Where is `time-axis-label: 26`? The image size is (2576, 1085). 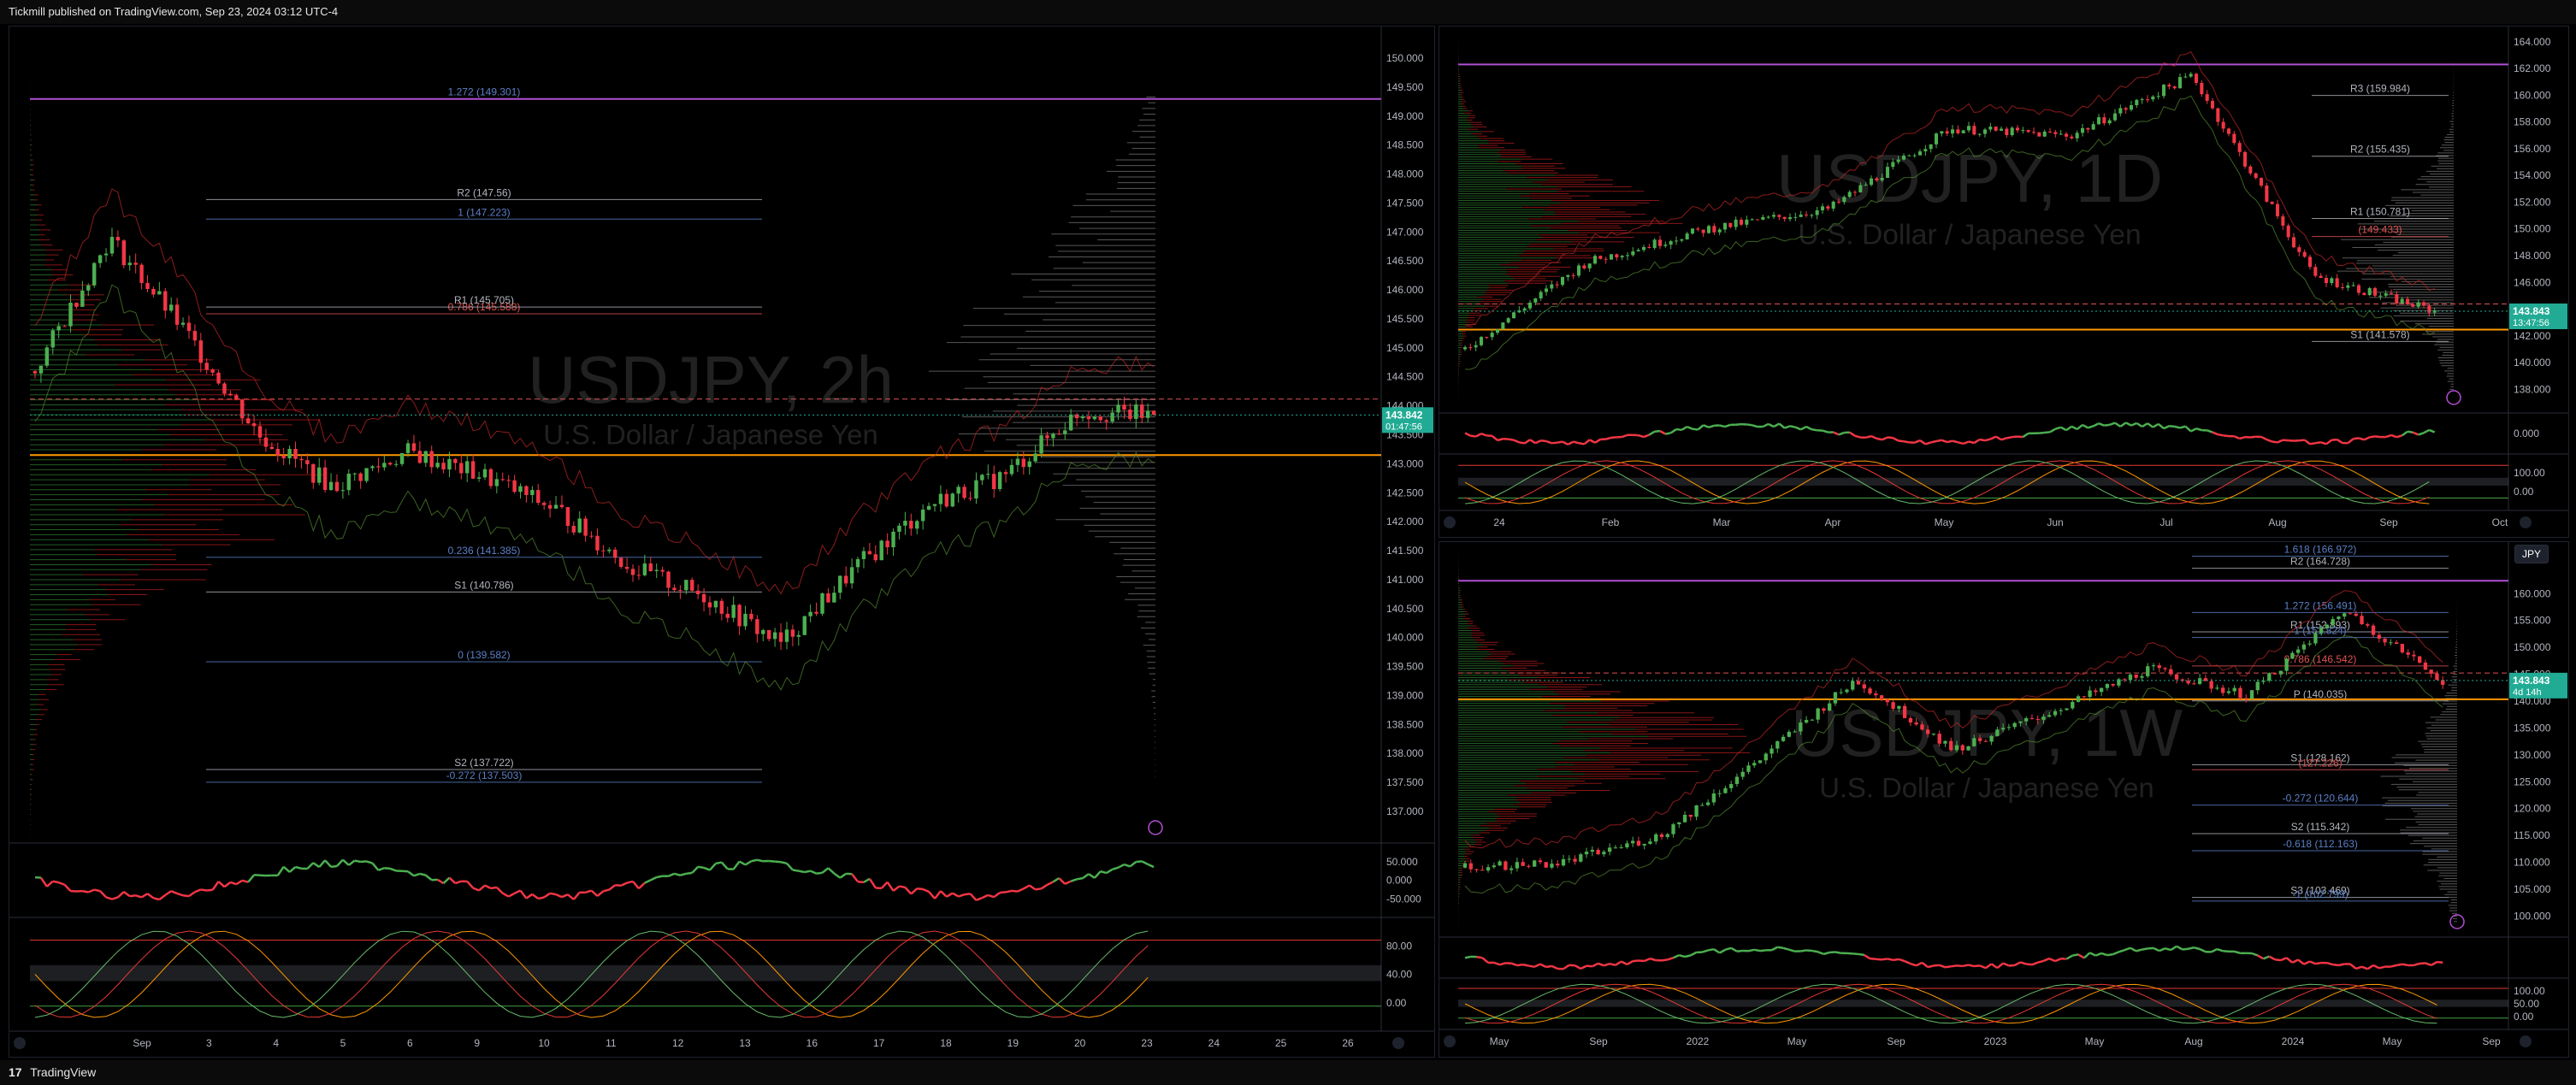 time-axis-label: 26 is located at coordinates (1348, 1043).